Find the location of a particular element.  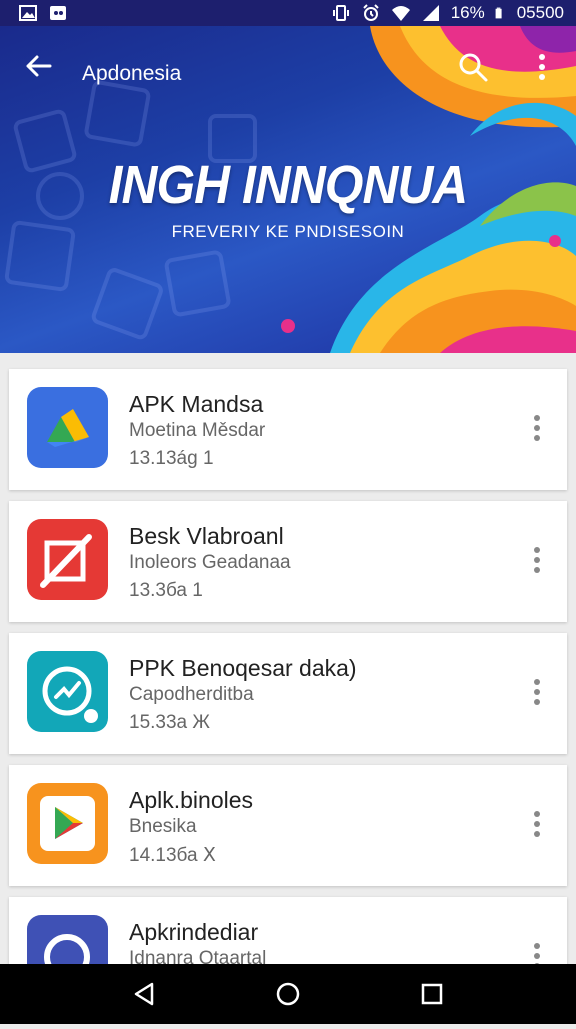

alarm-icon is located at coordinates (370, 12).